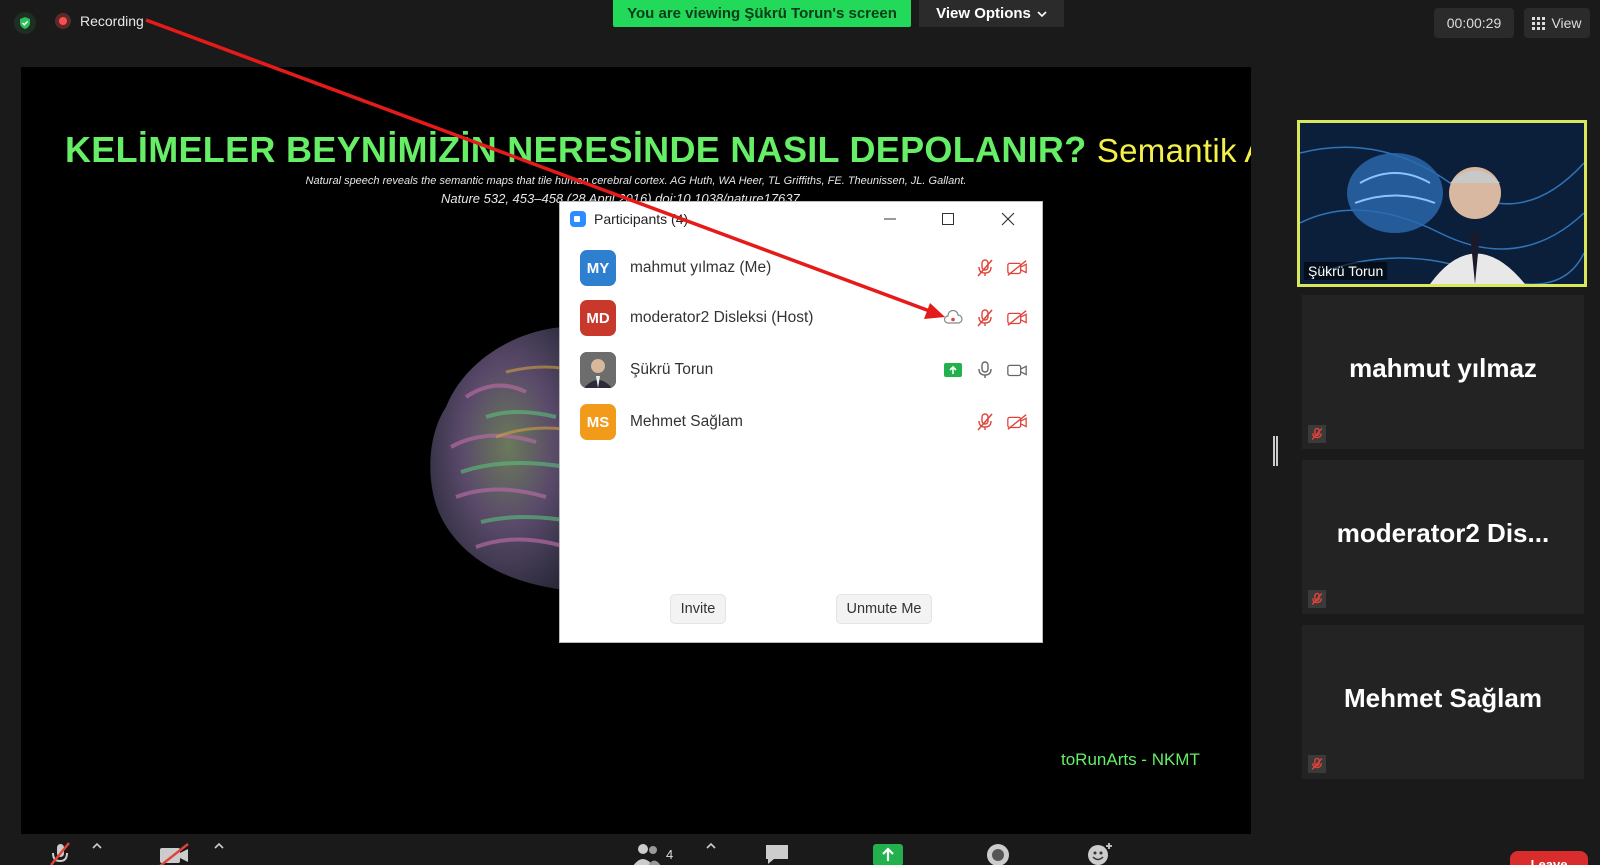 This screenshot has height=865, width=1600. I want to click on gallery-tile: Mehmet Sağlam, so click(1443, 702).